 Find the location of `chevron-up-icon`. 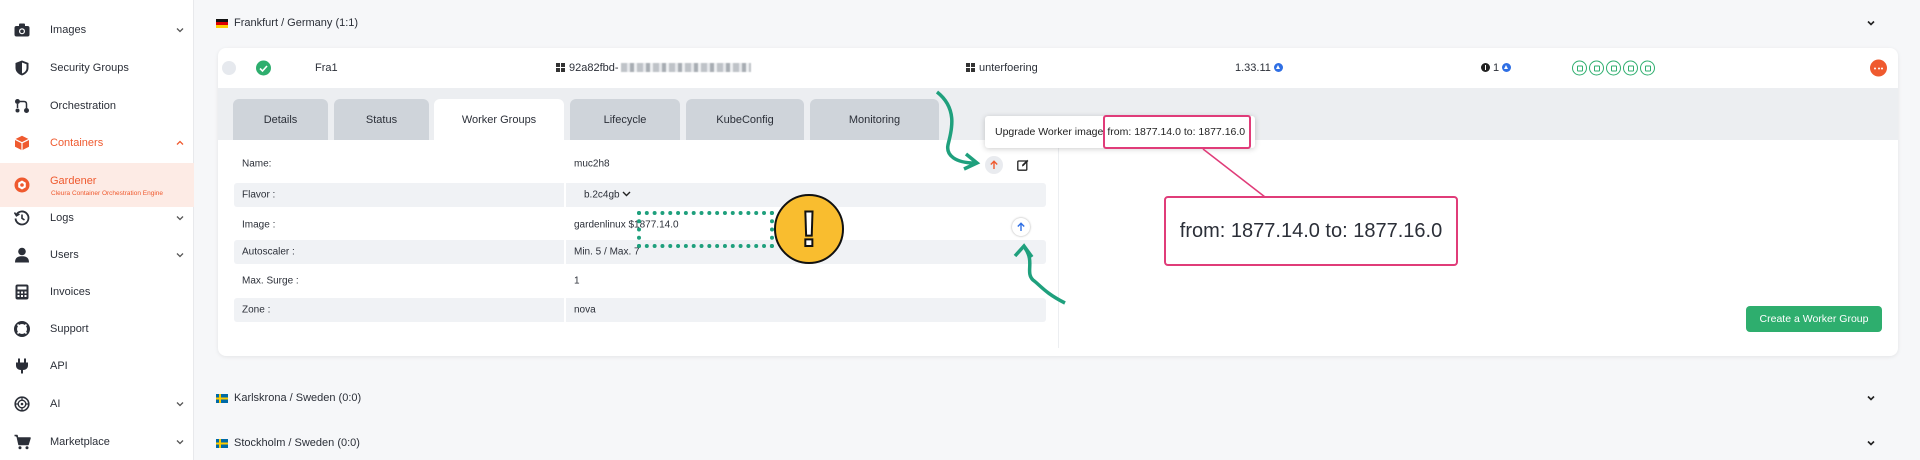

chevron-up-icon is located at coordinates (180, 142).